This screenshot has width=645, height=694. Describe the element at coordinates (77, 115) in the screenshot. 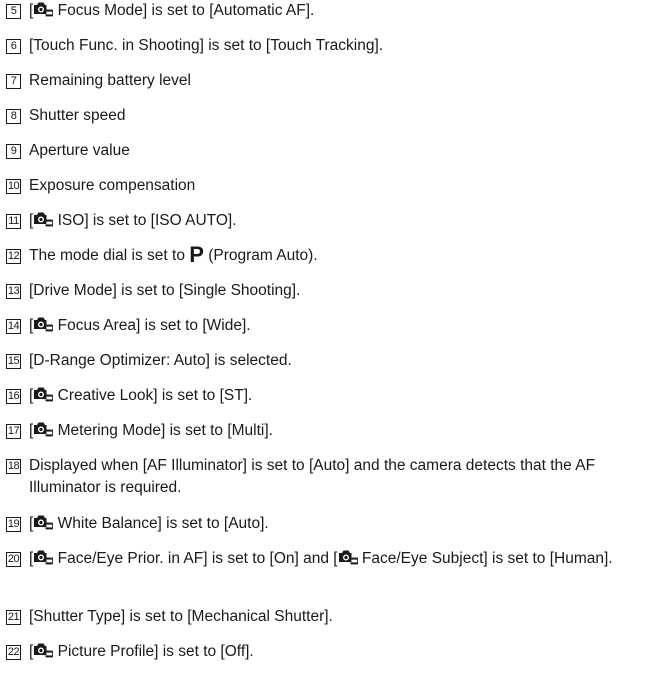

I see `item-text-segment: Shutter speed` at that location.